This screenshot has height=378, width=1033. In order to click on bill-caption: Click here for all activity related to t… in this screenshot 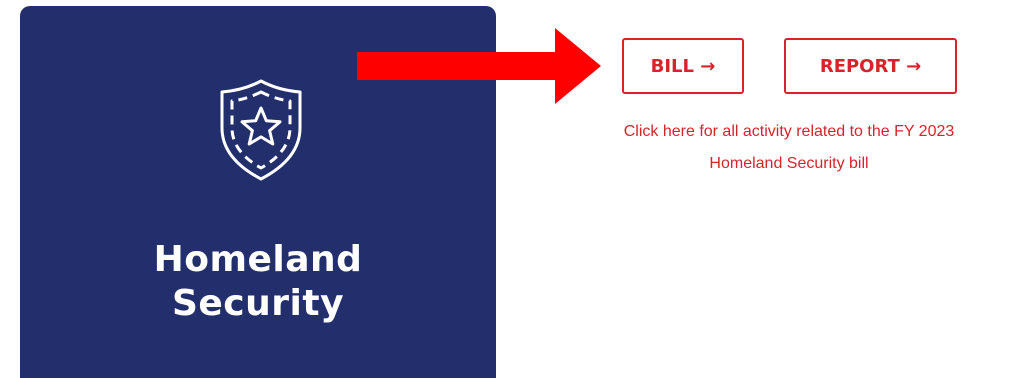, I will do `click(789, 148)`.